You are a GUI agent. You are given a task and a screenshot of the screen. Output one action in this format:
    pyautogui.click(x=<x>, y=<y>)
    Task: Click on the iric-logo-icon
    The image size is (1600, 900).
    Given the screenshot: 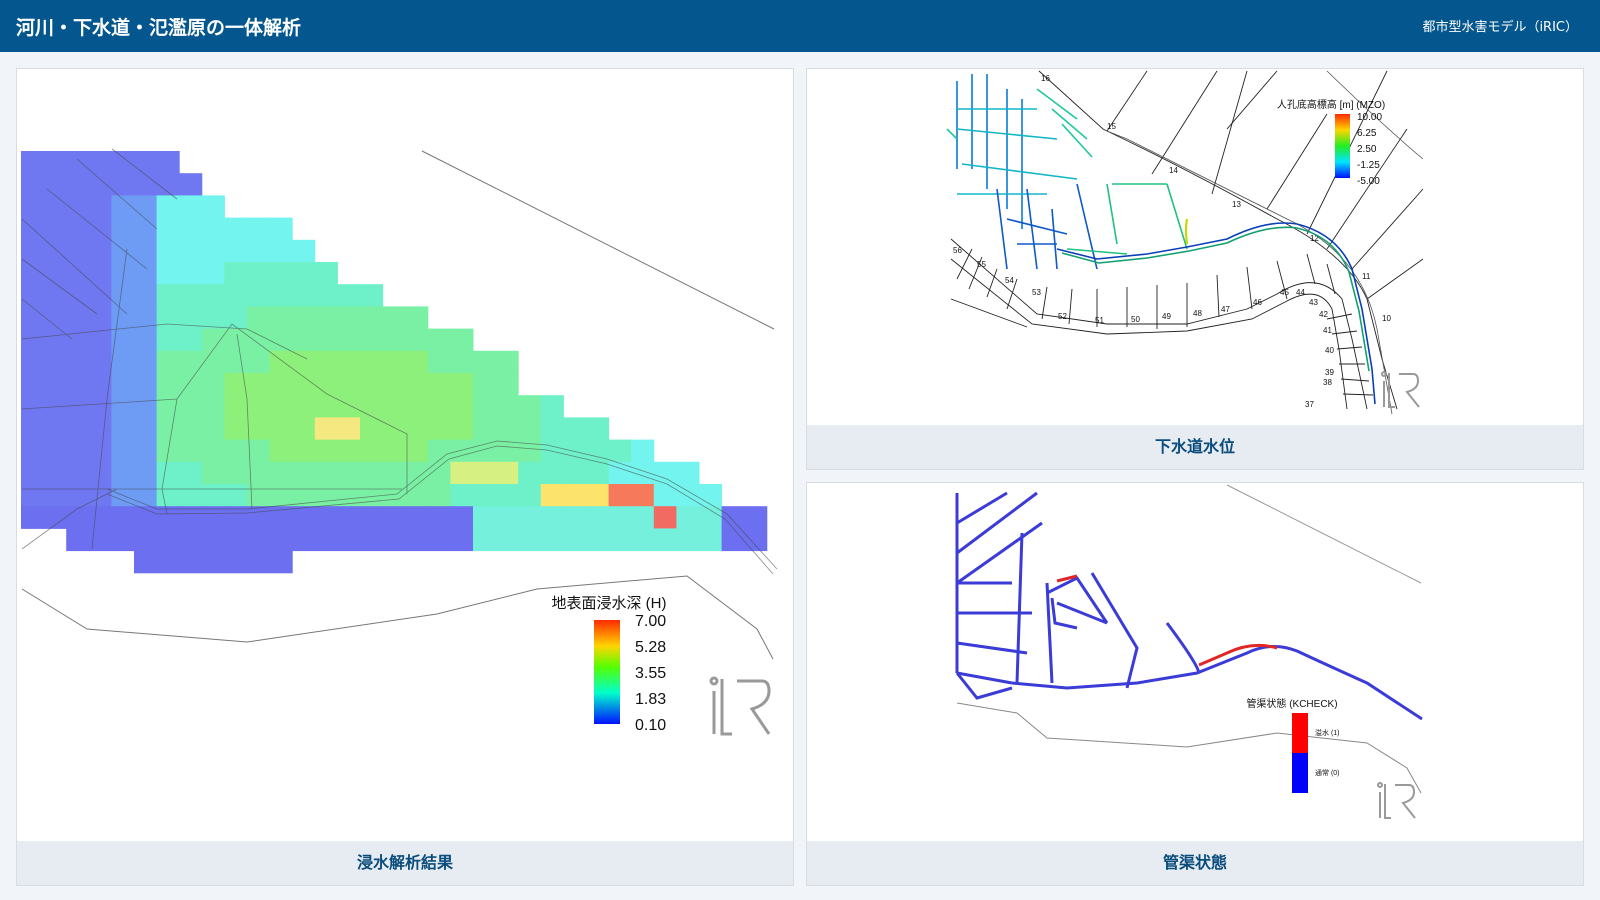 What is the action you would take?
    pyautogui.click(x=740, y=706)
    